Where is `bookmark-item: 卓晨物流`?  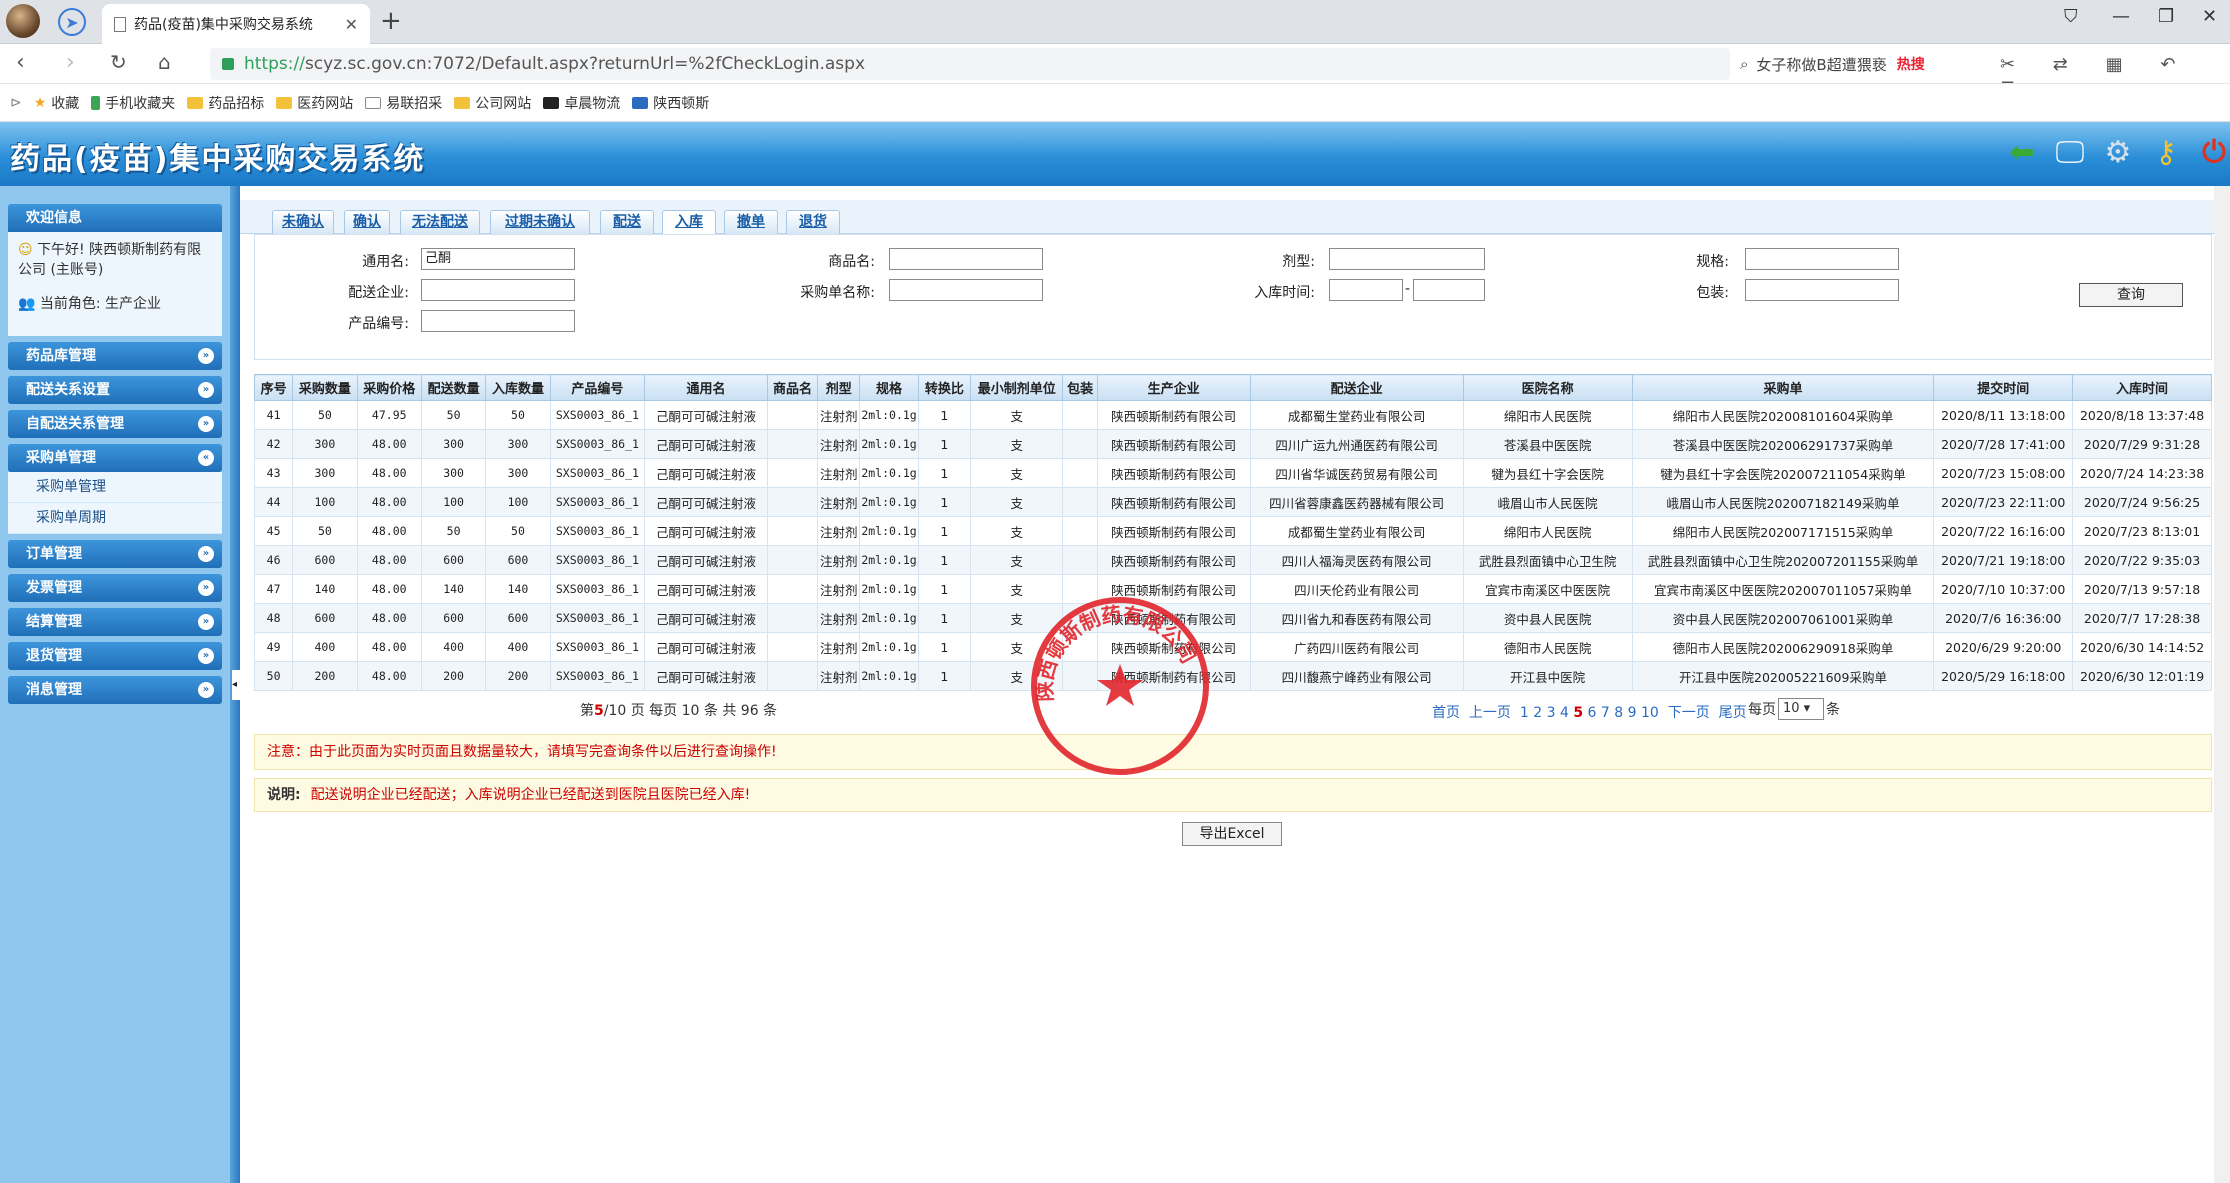
bookmark-item: 卓晨物流 is located at coordinates (581, 103).